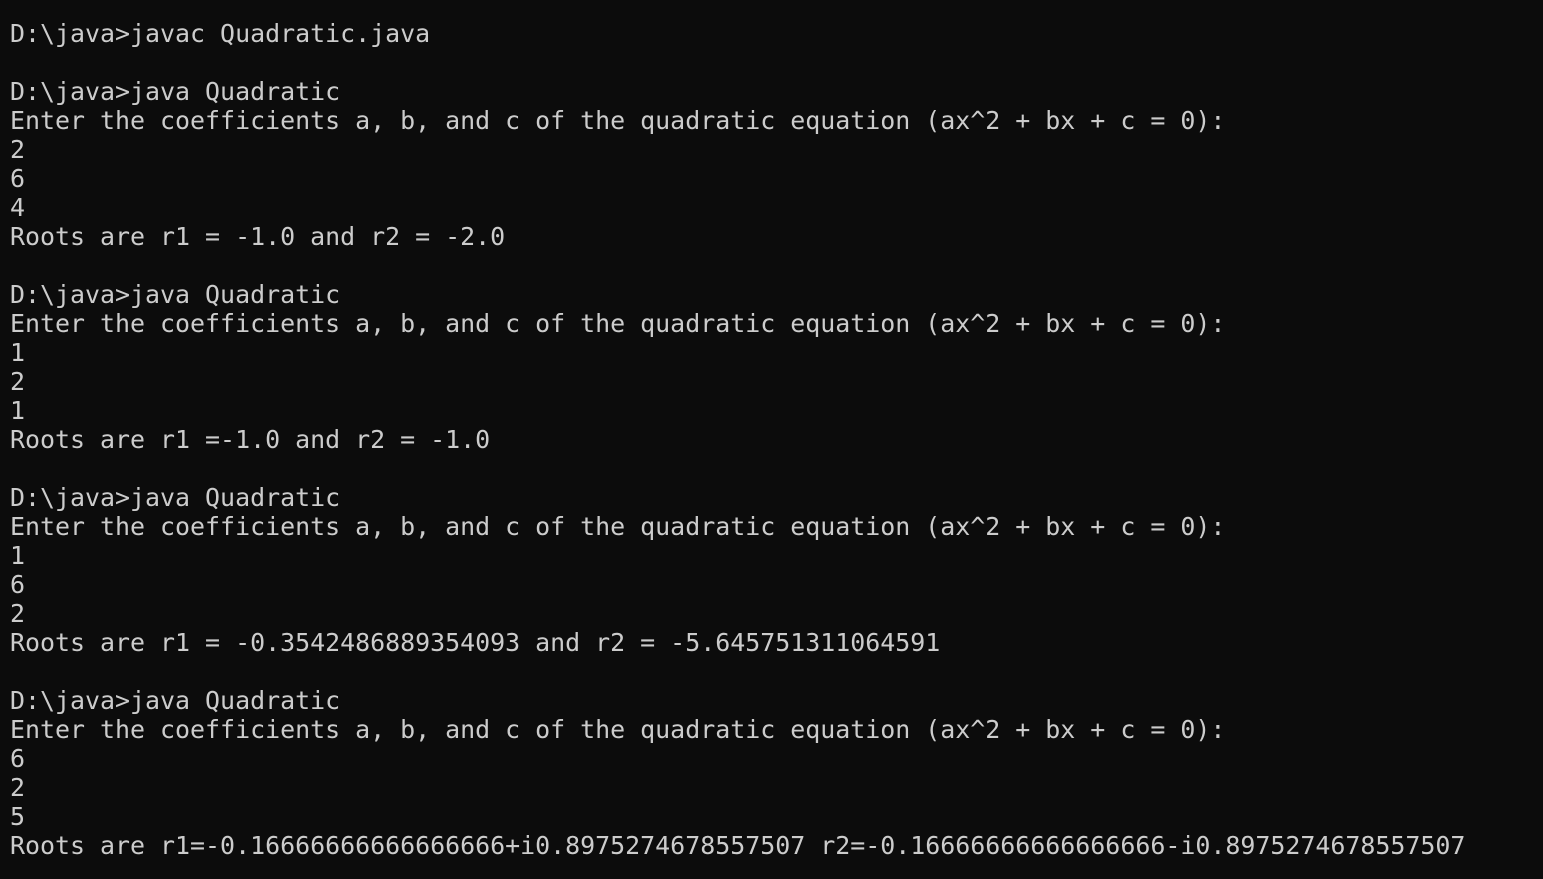  Describe the element at coordinates (18, 207) in the screenshot. I see `terminal-line: 4` at that location.